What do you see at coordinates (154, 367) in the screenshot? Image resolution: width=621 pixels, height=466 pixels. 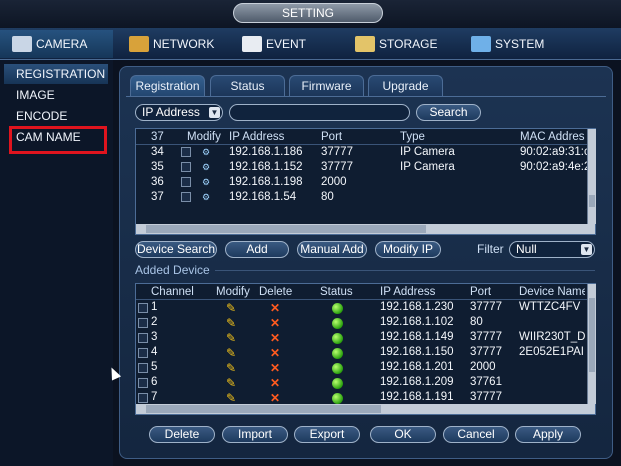 I see `row-channel: 5` at bounding box center [154, 367].